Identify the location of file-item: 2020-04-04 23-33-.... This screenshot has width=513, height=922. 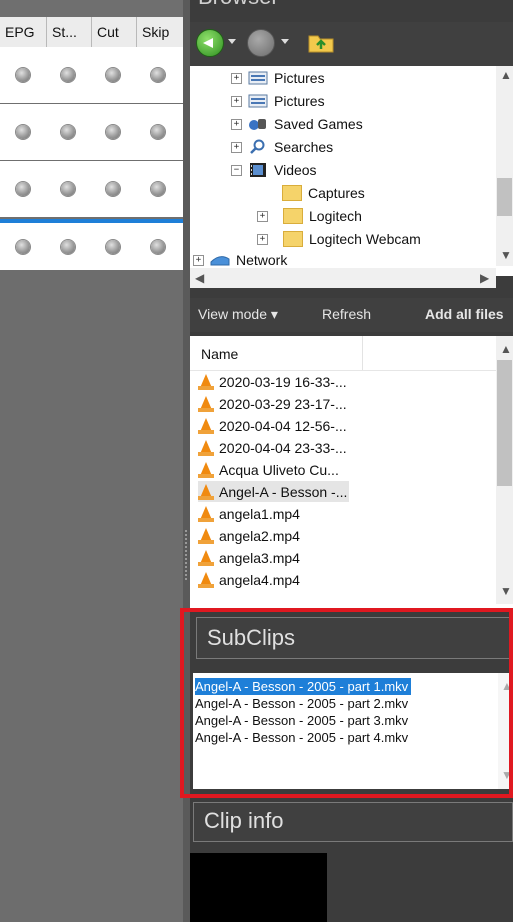
(272, 447).